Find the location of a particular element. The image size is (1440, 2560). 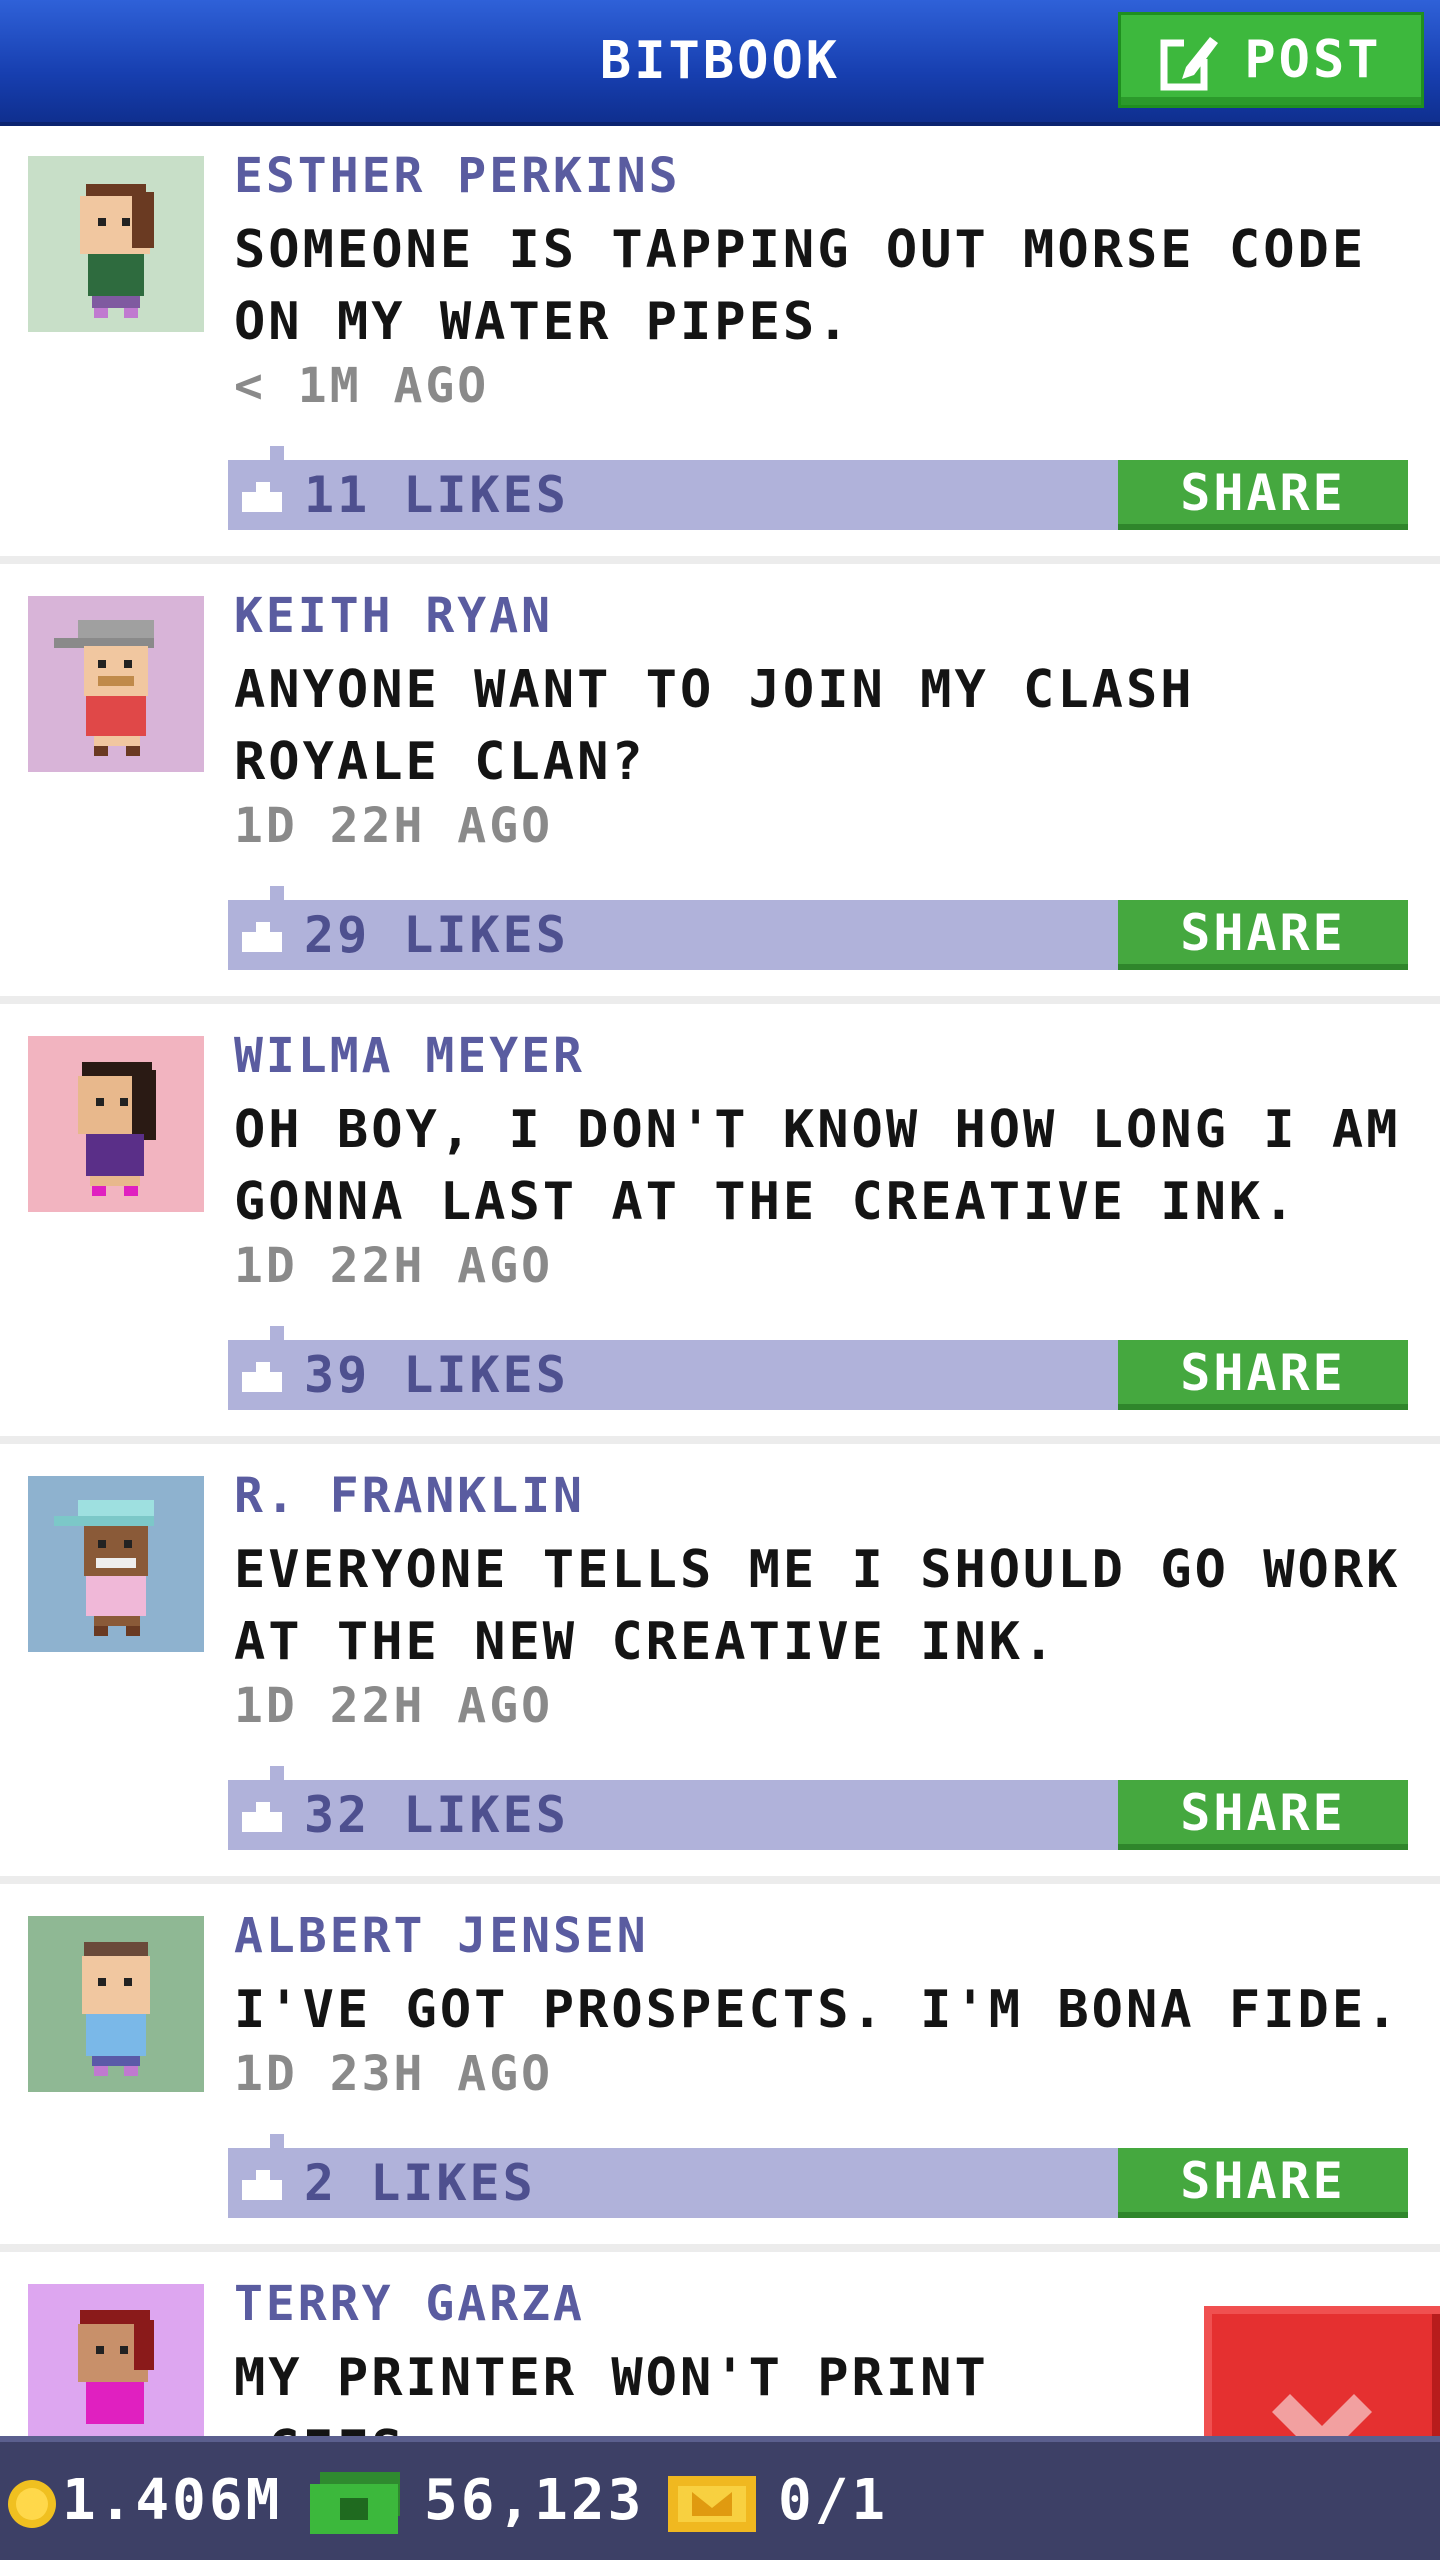

post-author: ALBERT JENSEN is located at coordinates (441, 1936).